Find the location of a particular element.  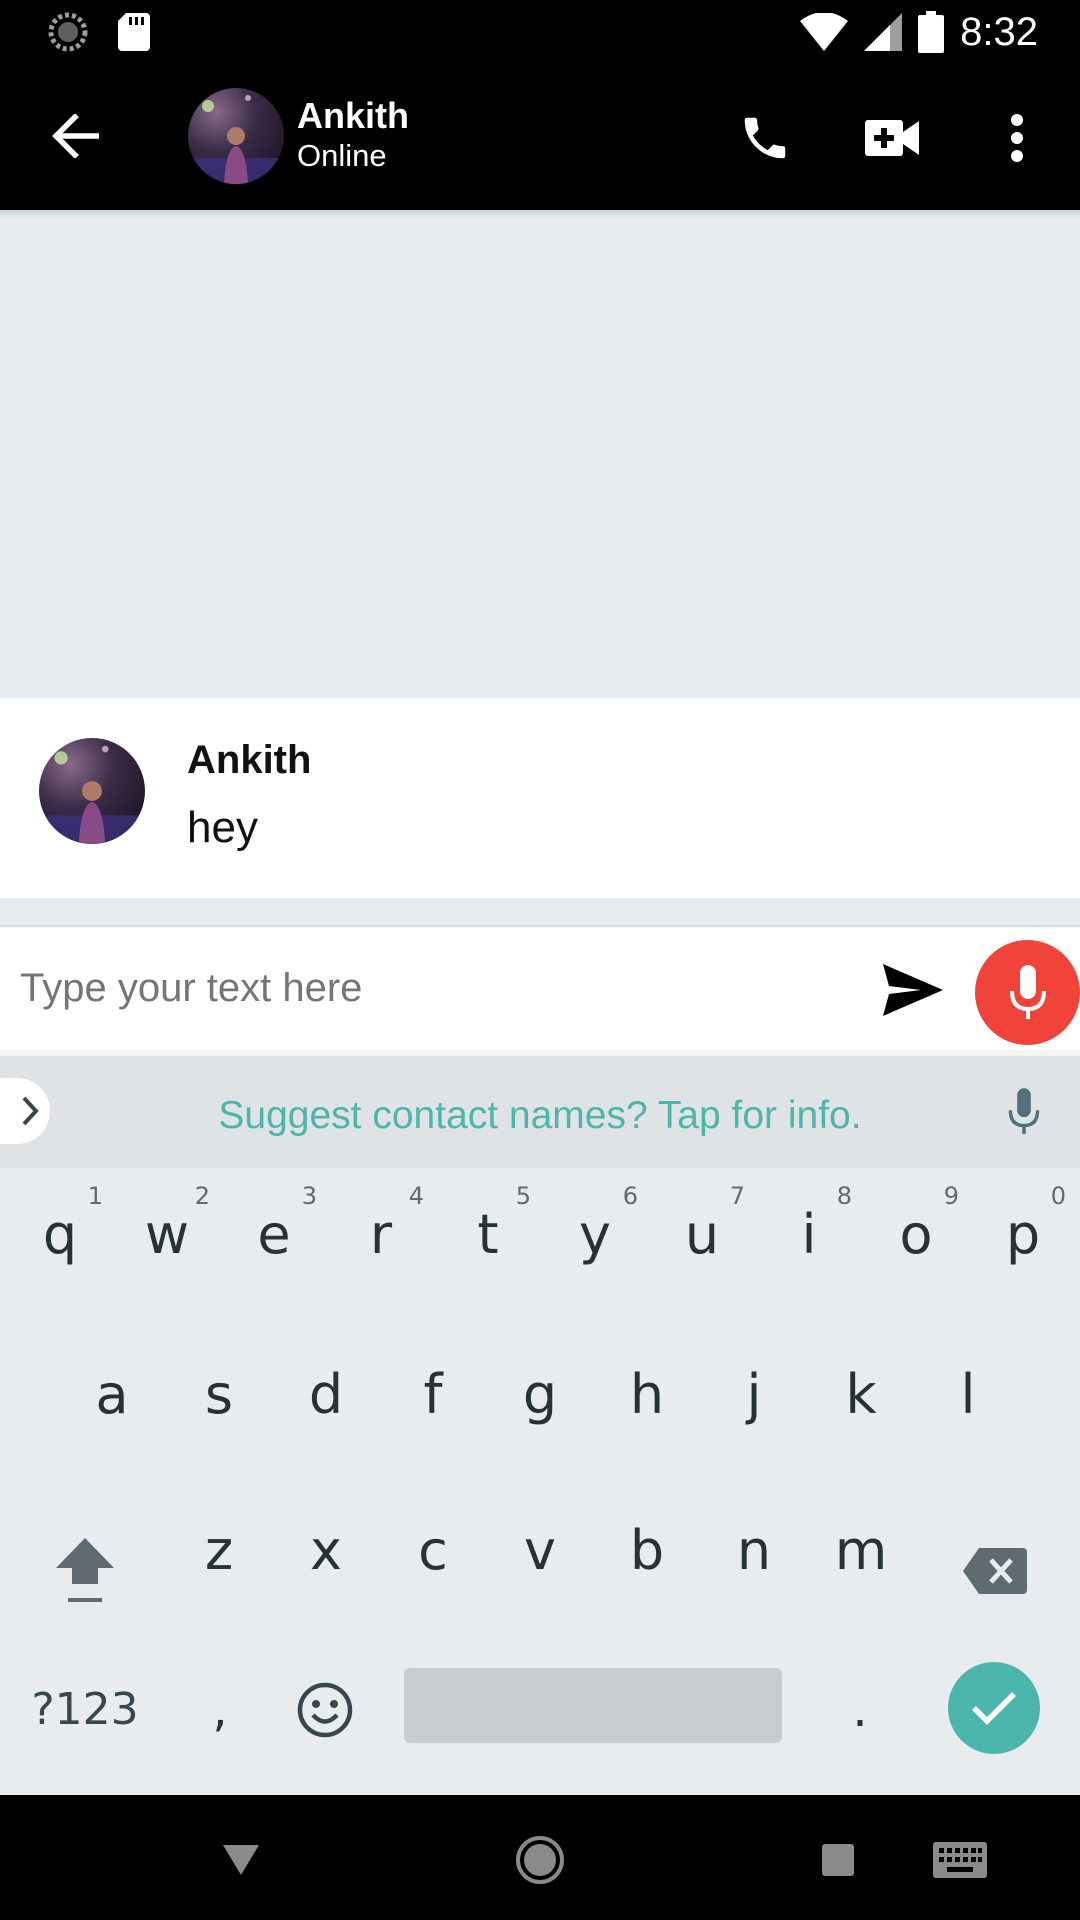

send-icon is located at coordinates (913, 990).